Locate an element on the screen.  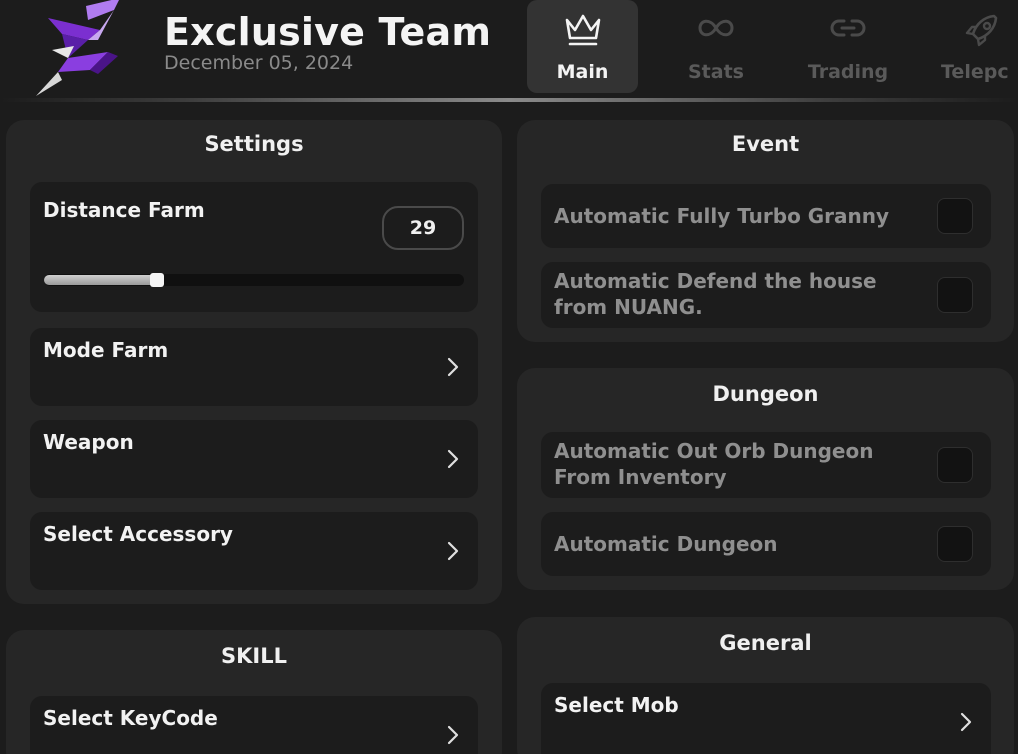
logo-icon is located at coordinates (77, 48).